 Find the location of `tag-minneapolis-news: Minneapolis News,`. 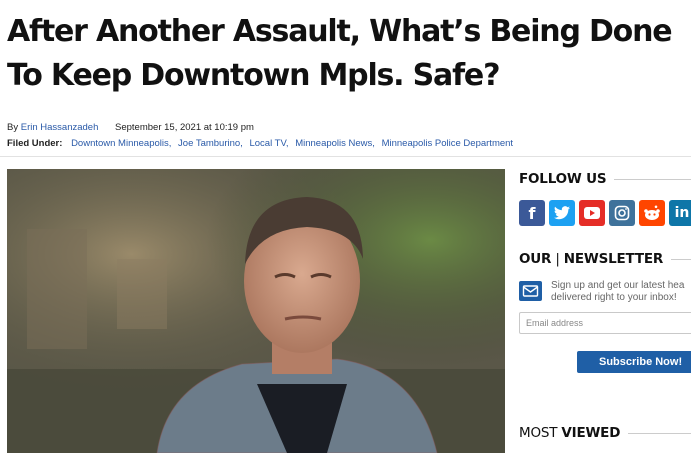

tag-minneapolis-news: Minneapolis News, is located at coordinates (335, 143).